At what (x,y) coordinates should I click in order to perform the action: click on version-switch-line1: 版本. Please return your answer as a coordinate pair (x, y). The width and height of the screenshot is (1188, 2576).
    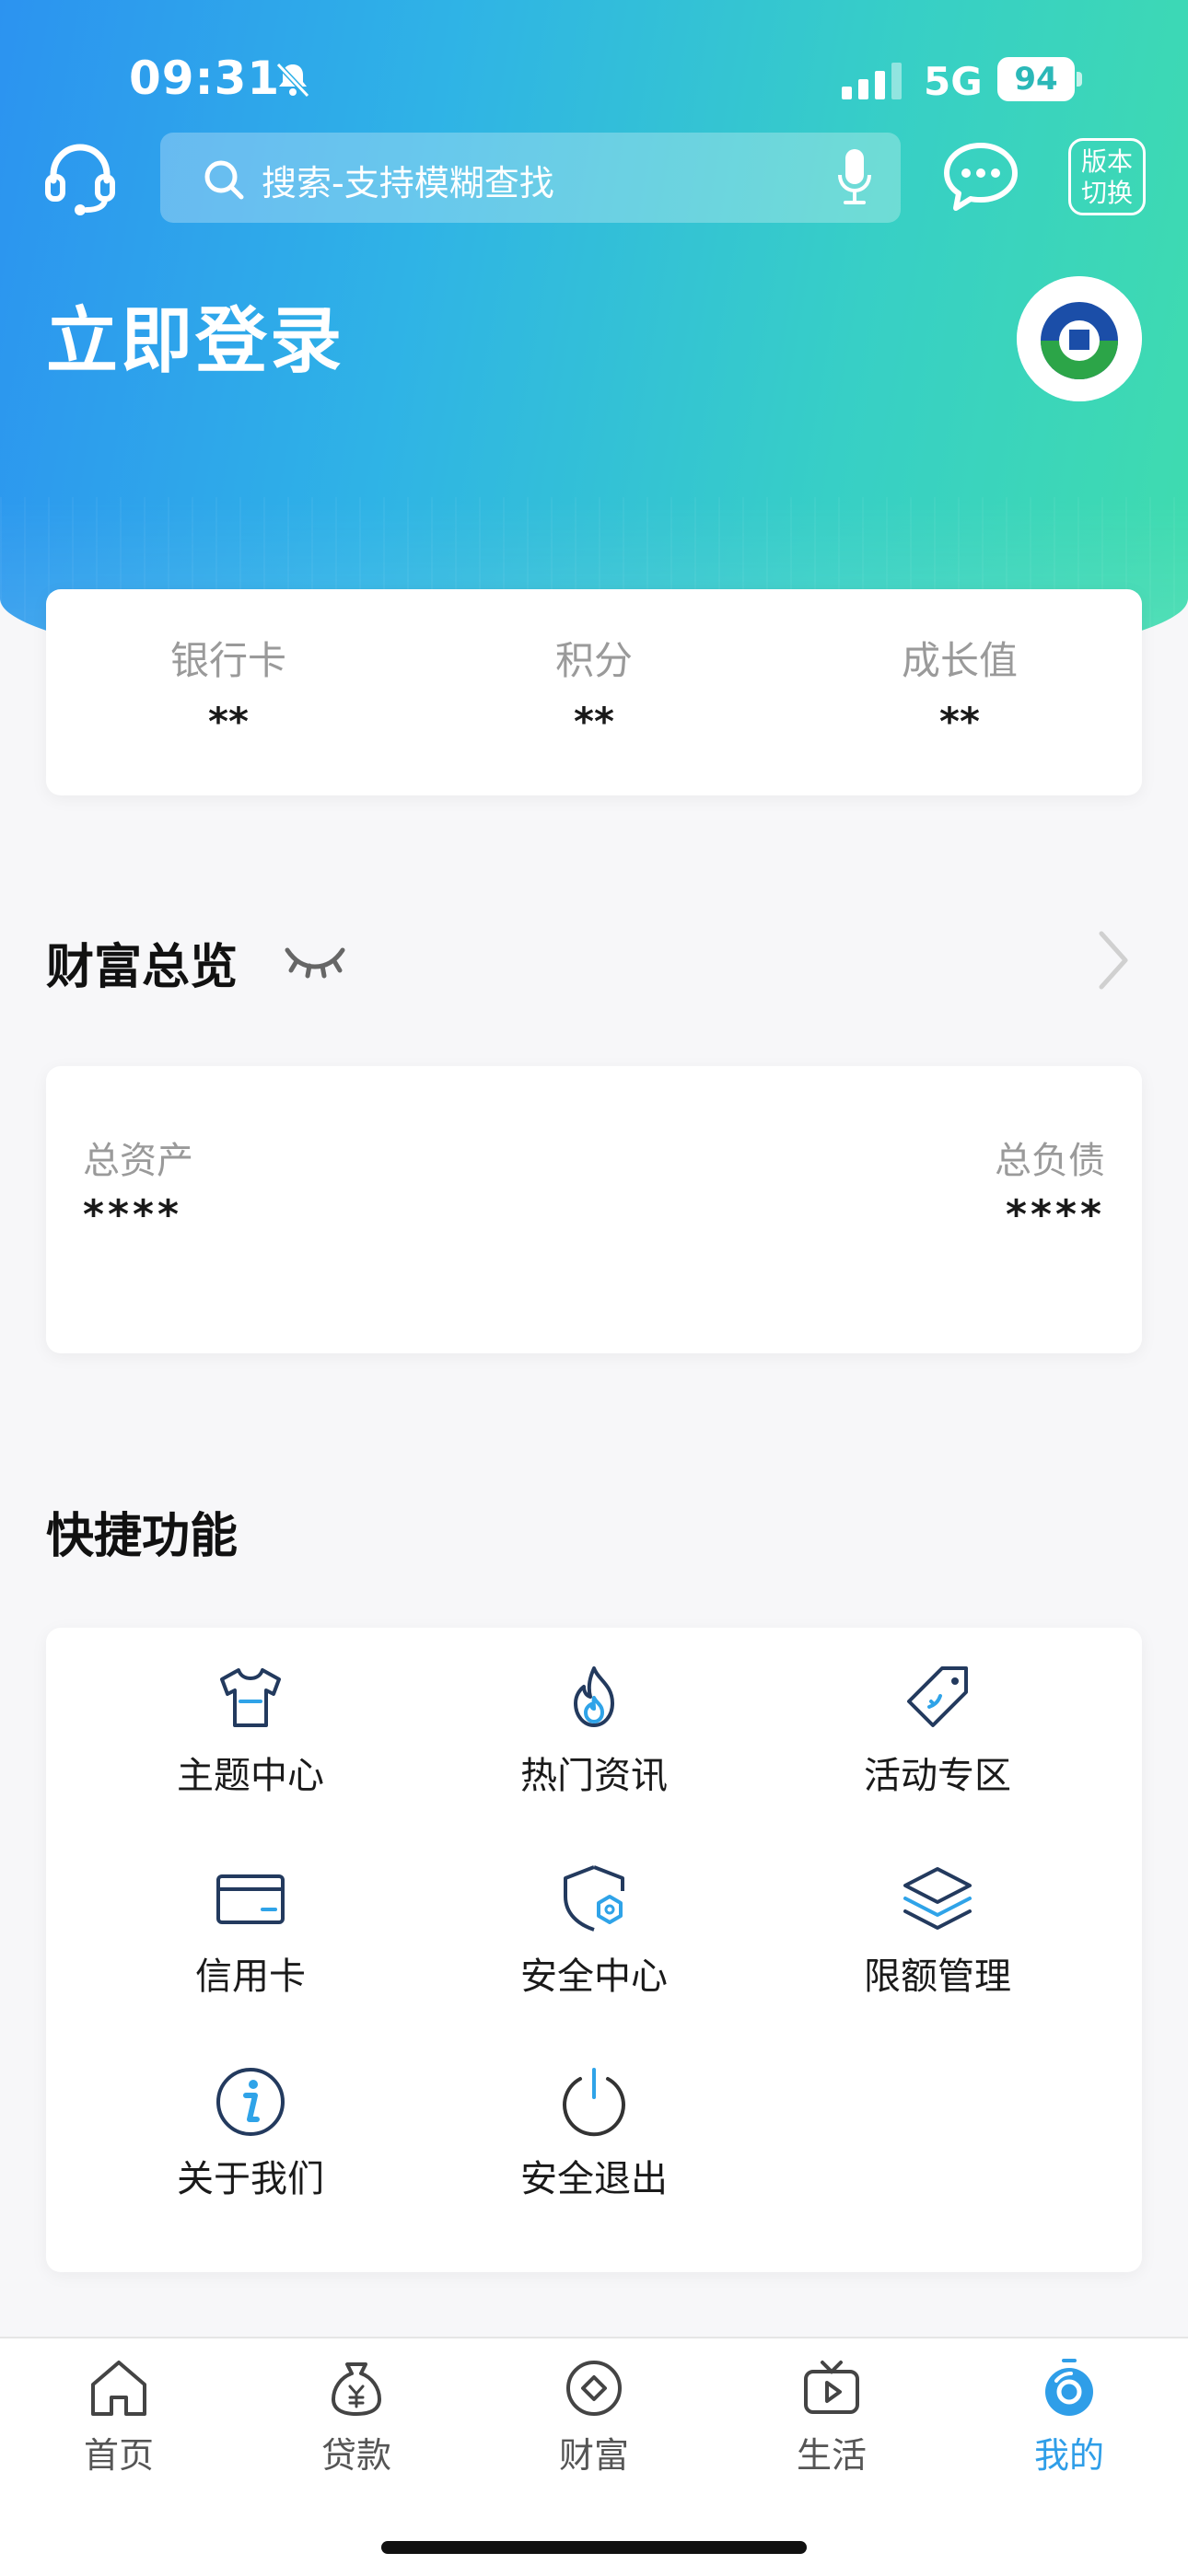
    Looking at the image, I should click on (1106, 161).